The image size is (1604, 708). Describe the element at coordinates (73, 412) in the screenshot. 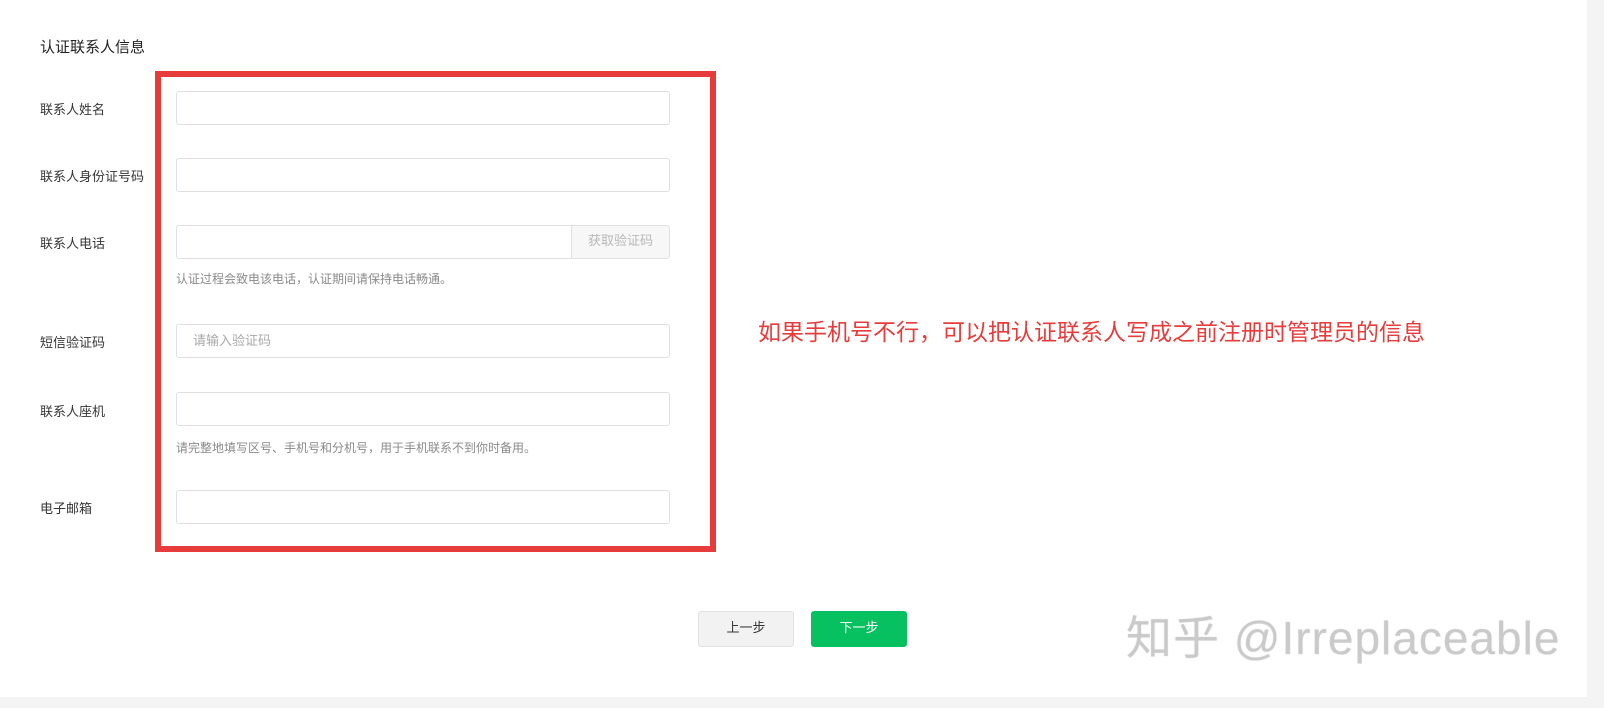

I see `landline-label: 联系人座机` at that location.